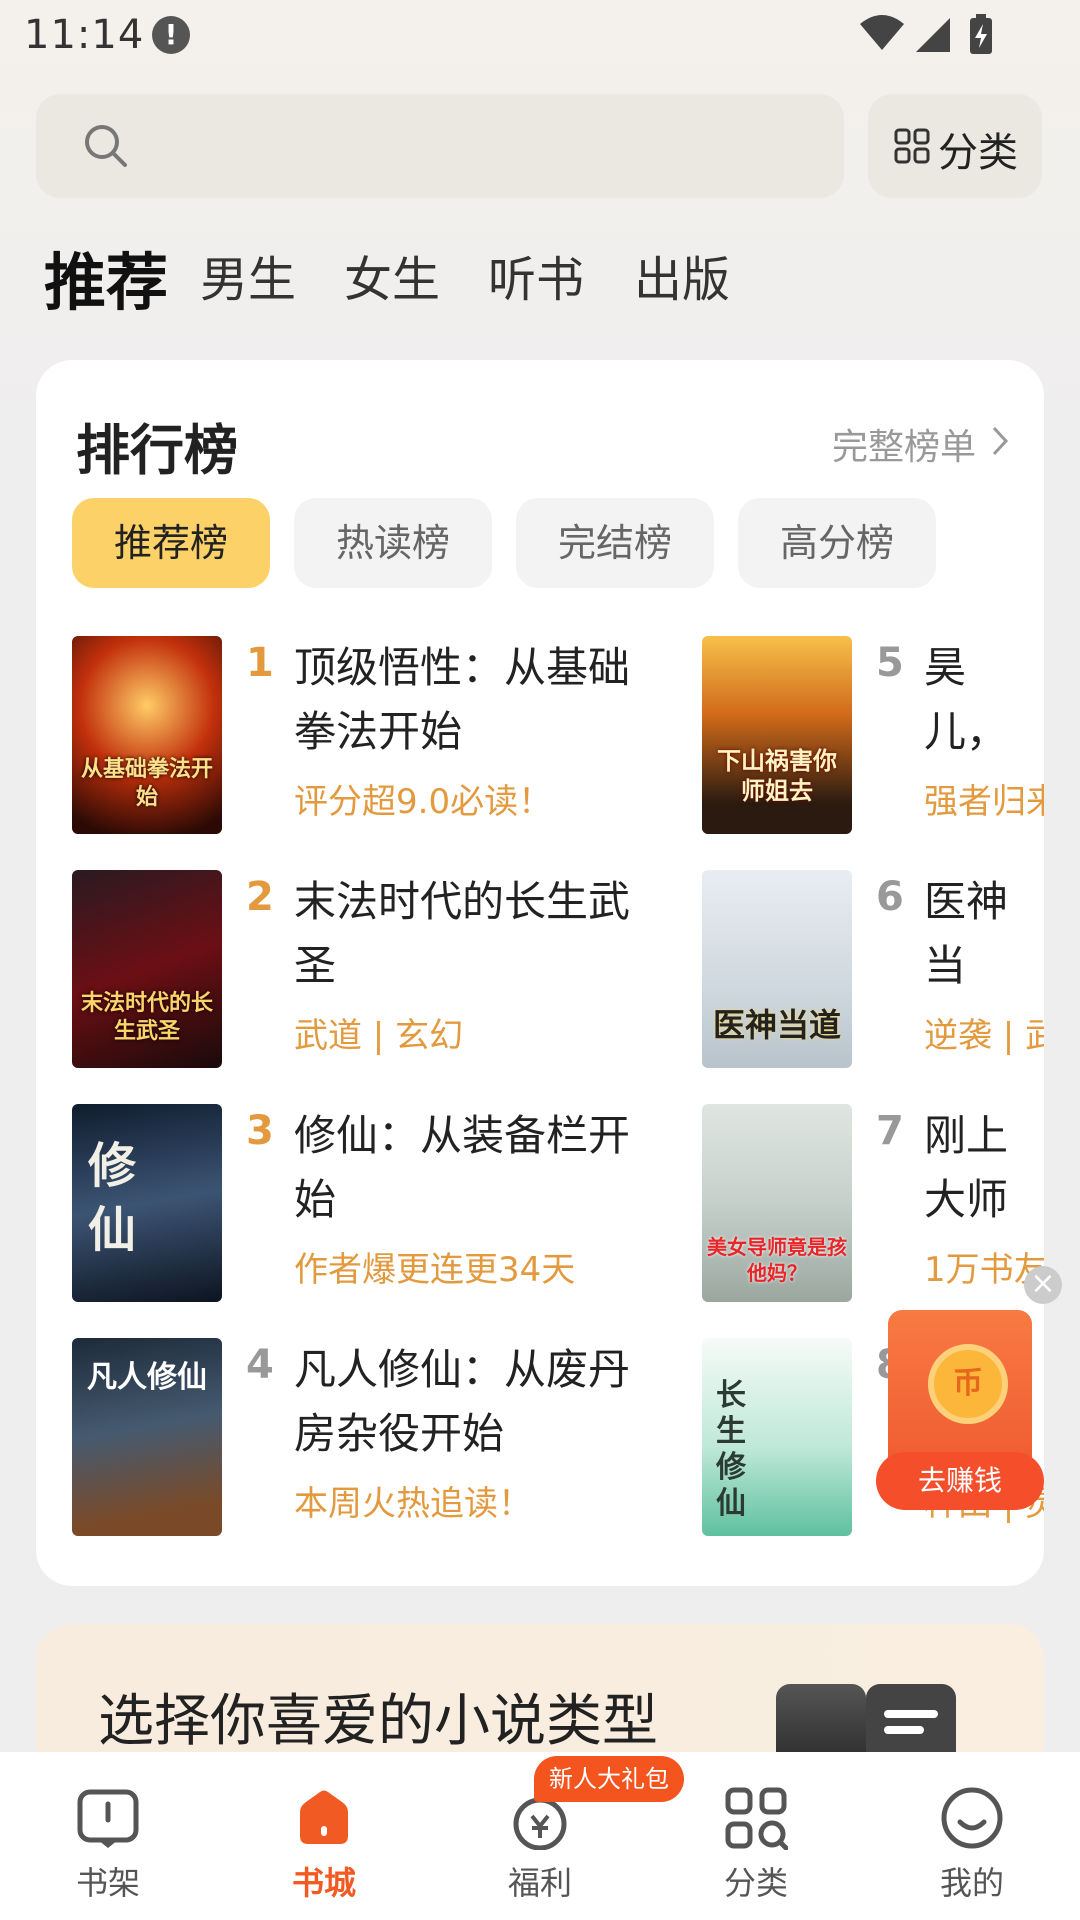 The height and width of the screenshot is (1920, 1080). I want to click on book-subtitle: 本周火热追读！, so click(413, 1504).